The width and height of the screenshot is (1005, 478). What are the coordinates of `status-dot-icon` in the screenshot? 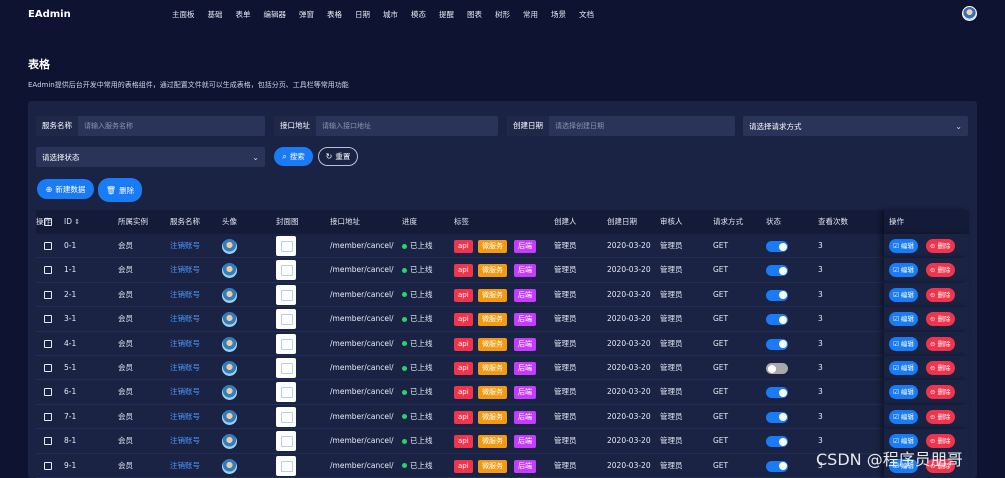 It's located at (404, 441).